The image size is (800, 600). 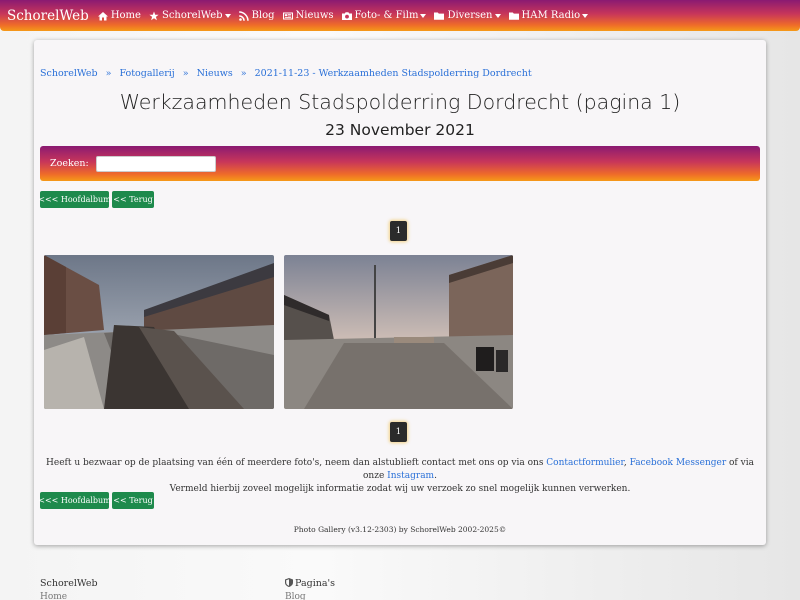 I want to click on star-icon, so click(x=154, y=15).